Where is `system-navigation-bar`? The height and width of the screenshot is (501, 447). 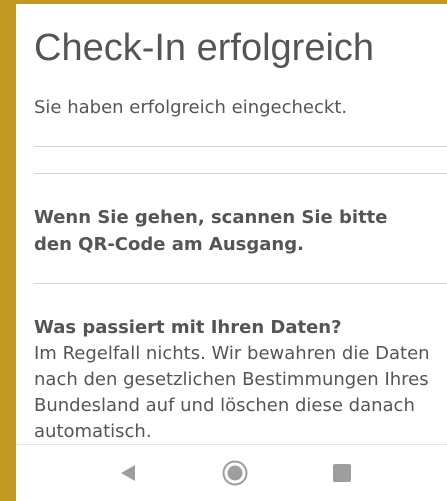
system-navigation-bar is located at coordinates (231, 472).